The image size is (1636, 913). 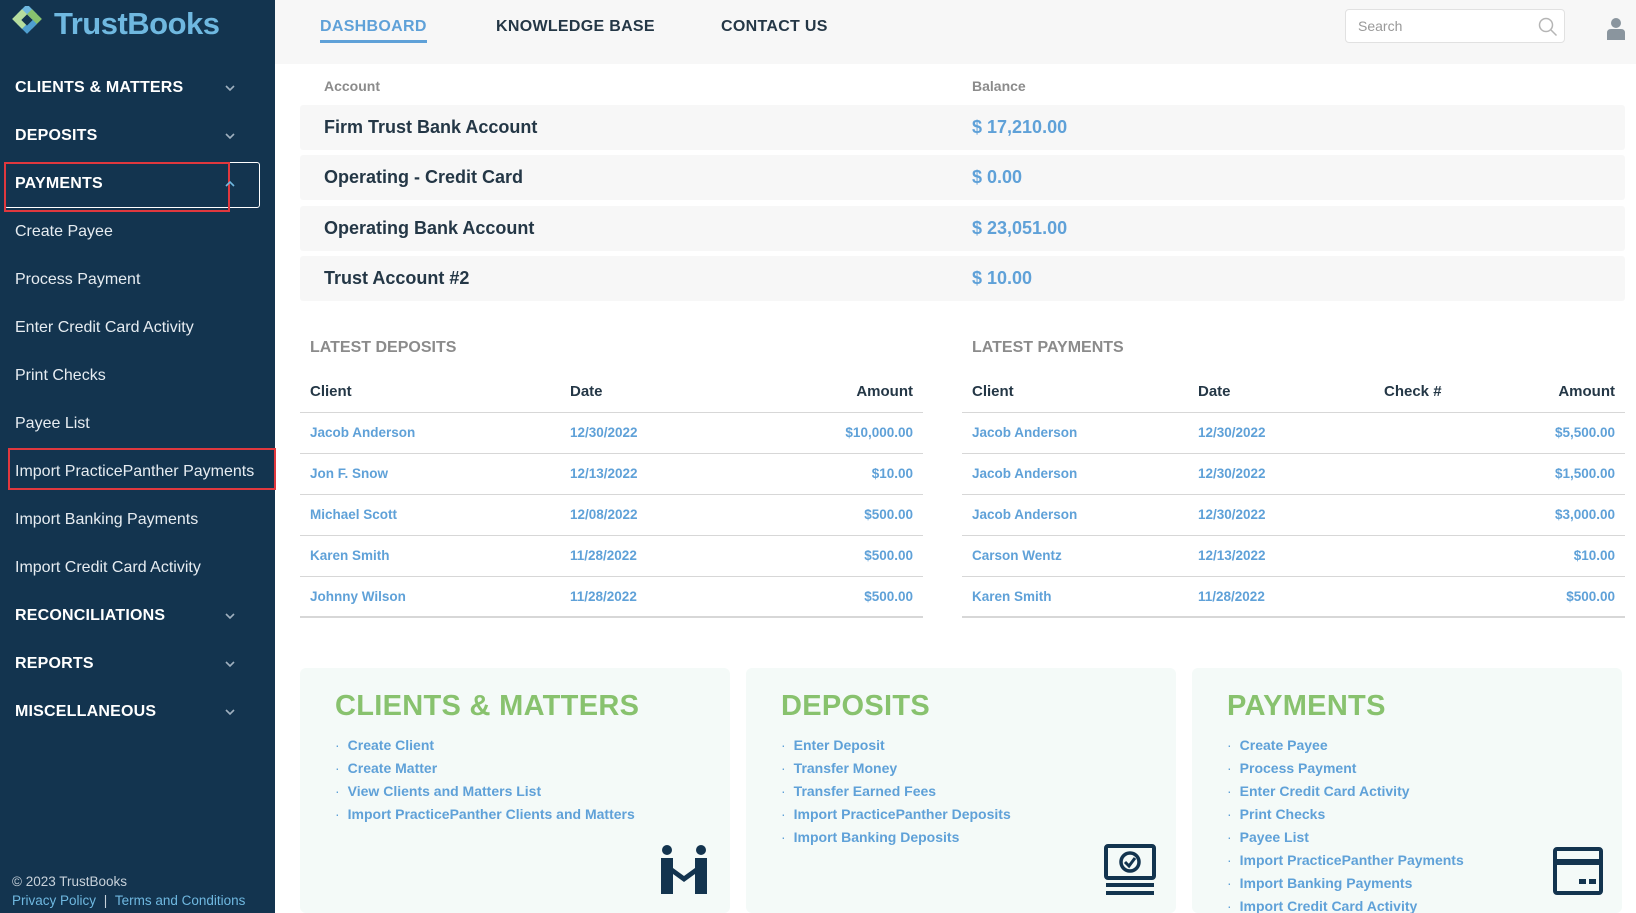 I want to click on sidebar-item-enter-credit-card-activity: Enter Credit Card Activity, so click(x=137, y=328).